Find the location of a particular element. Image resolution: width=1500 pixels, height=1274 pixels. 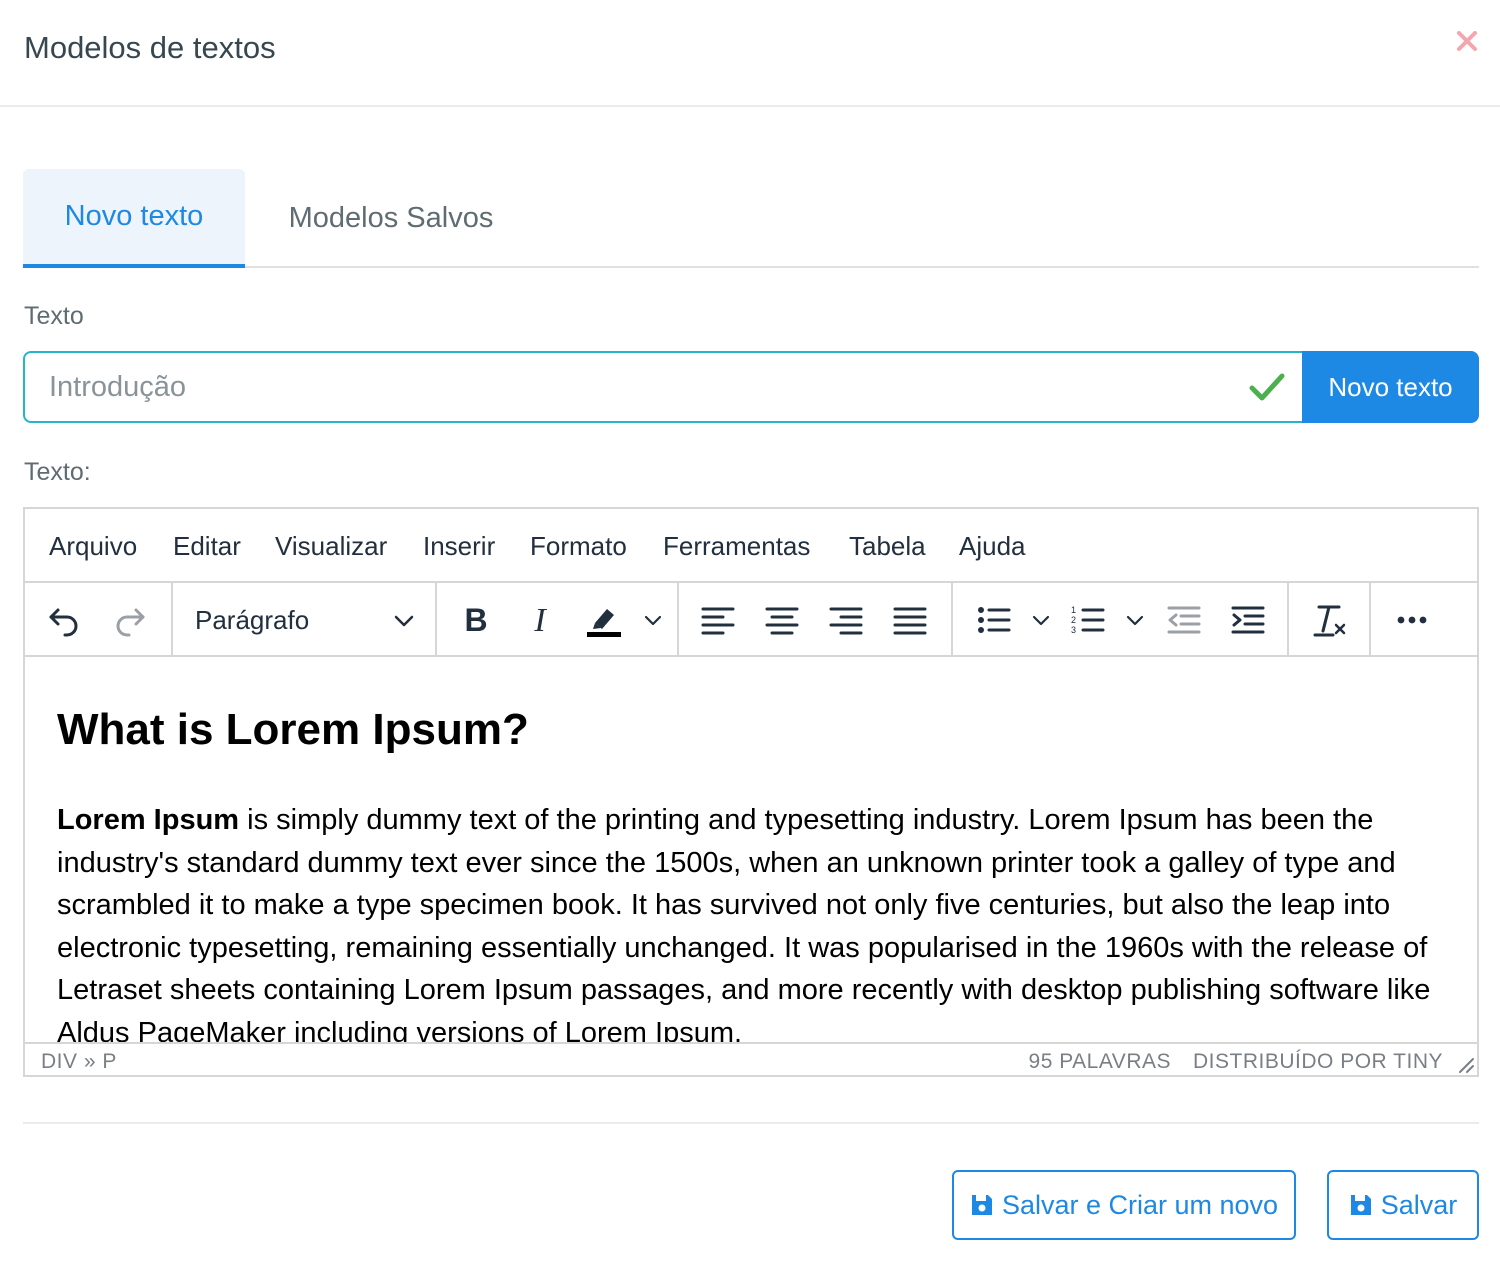

bold-icon: B is located at coordinates (476, 620).